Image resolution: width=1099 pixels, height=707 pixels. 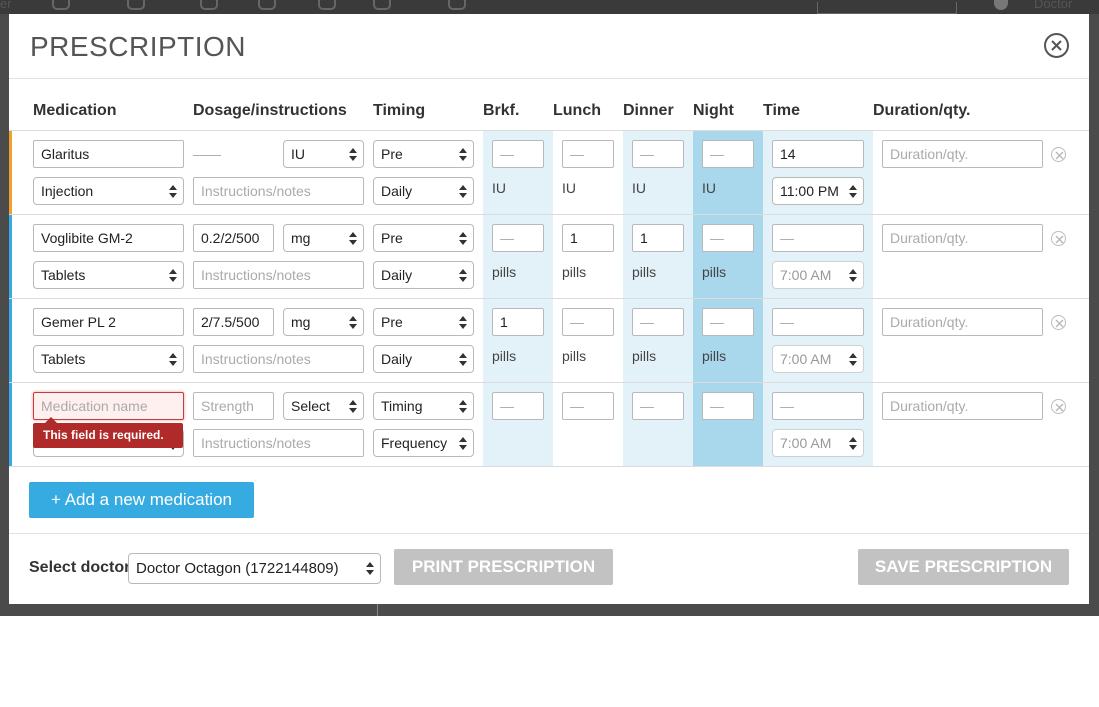 I want to click on unit-select: Select, so click(x=323, y=406).